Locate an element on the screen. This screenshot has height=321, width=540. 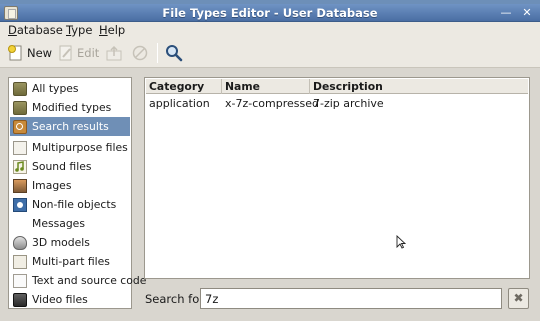
sidebar-item-messages: Messages is located at coordinates (70, 223).